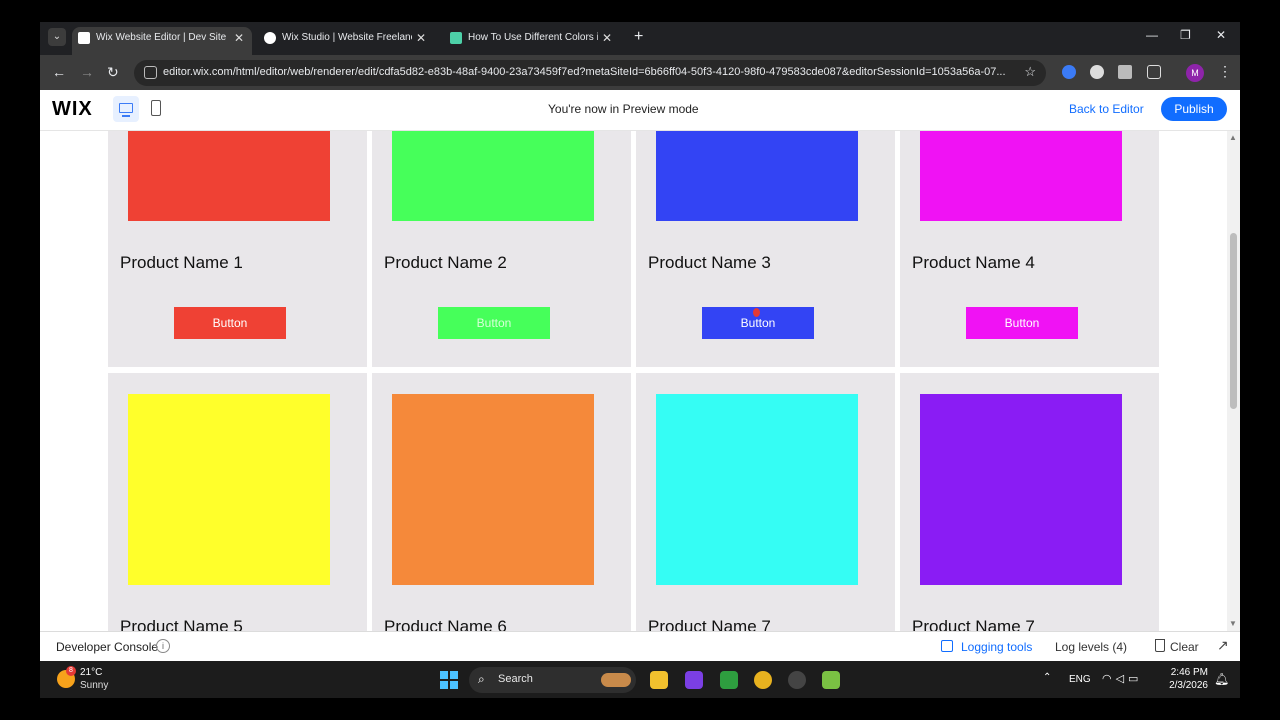  What do you see at coordinates (756, 312) in the screenshot?
I see `mouse-cursor-icon` at bounding box center [756, 312].